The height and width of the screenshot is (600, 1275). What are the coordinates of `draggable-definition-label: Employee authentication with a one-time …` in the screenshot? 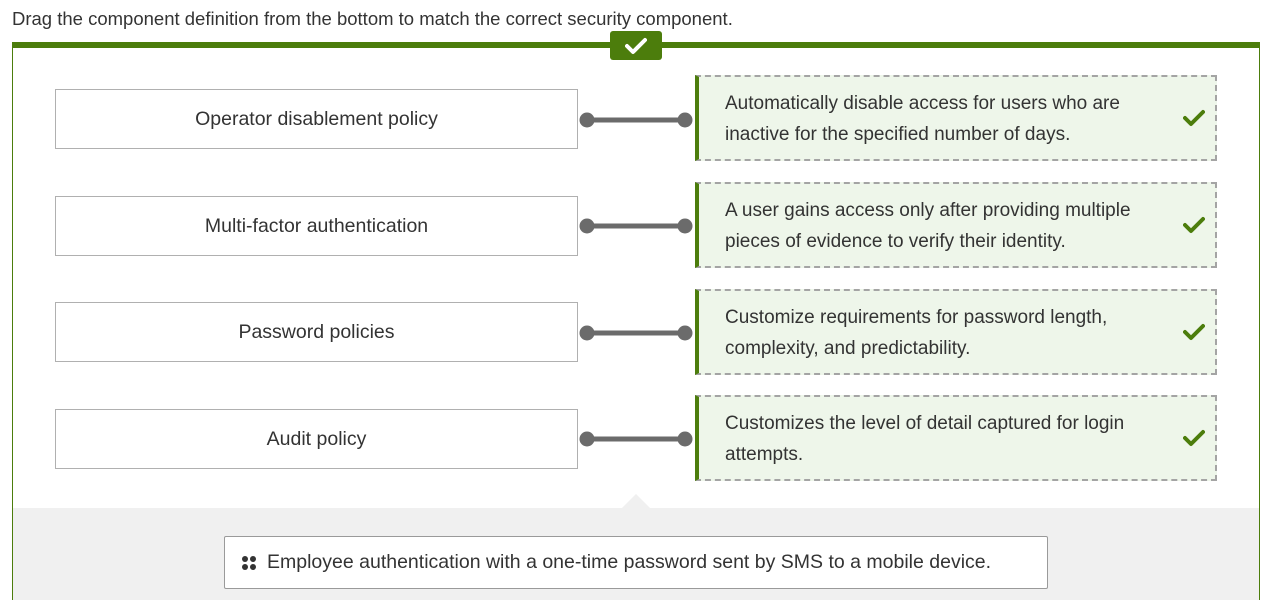 It's located at (629, 562).